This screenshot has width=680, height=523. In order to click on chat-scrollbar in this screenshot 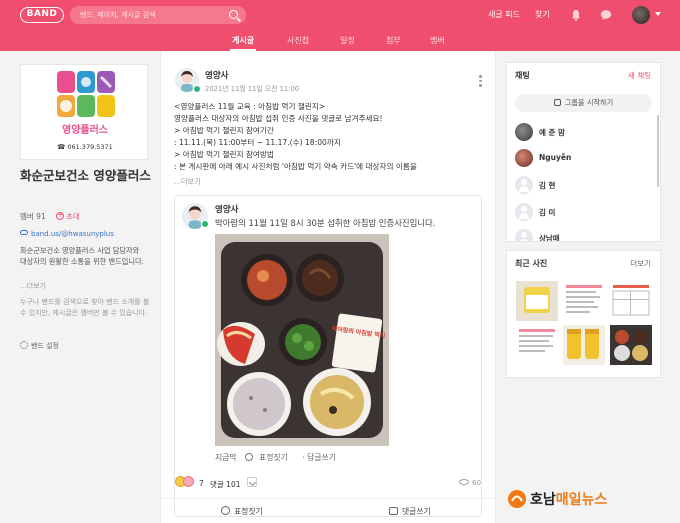, I will do `click(658, 151)`.